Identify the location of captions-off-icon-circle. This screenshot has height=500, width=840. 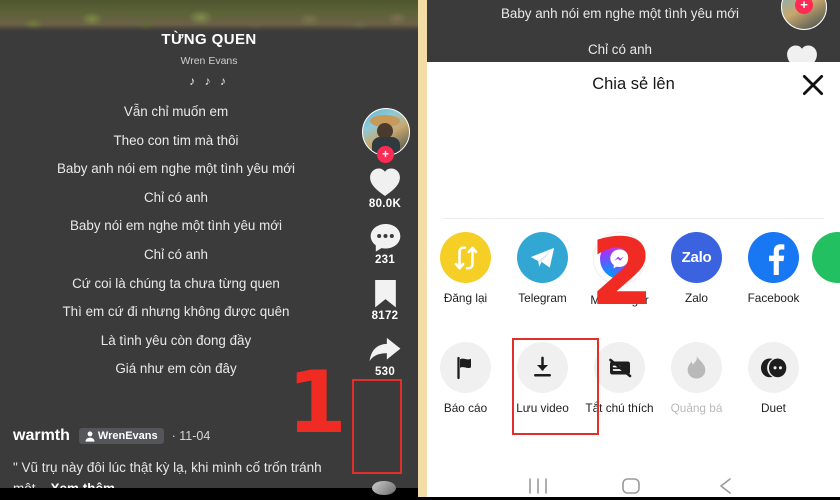
(619, 367).